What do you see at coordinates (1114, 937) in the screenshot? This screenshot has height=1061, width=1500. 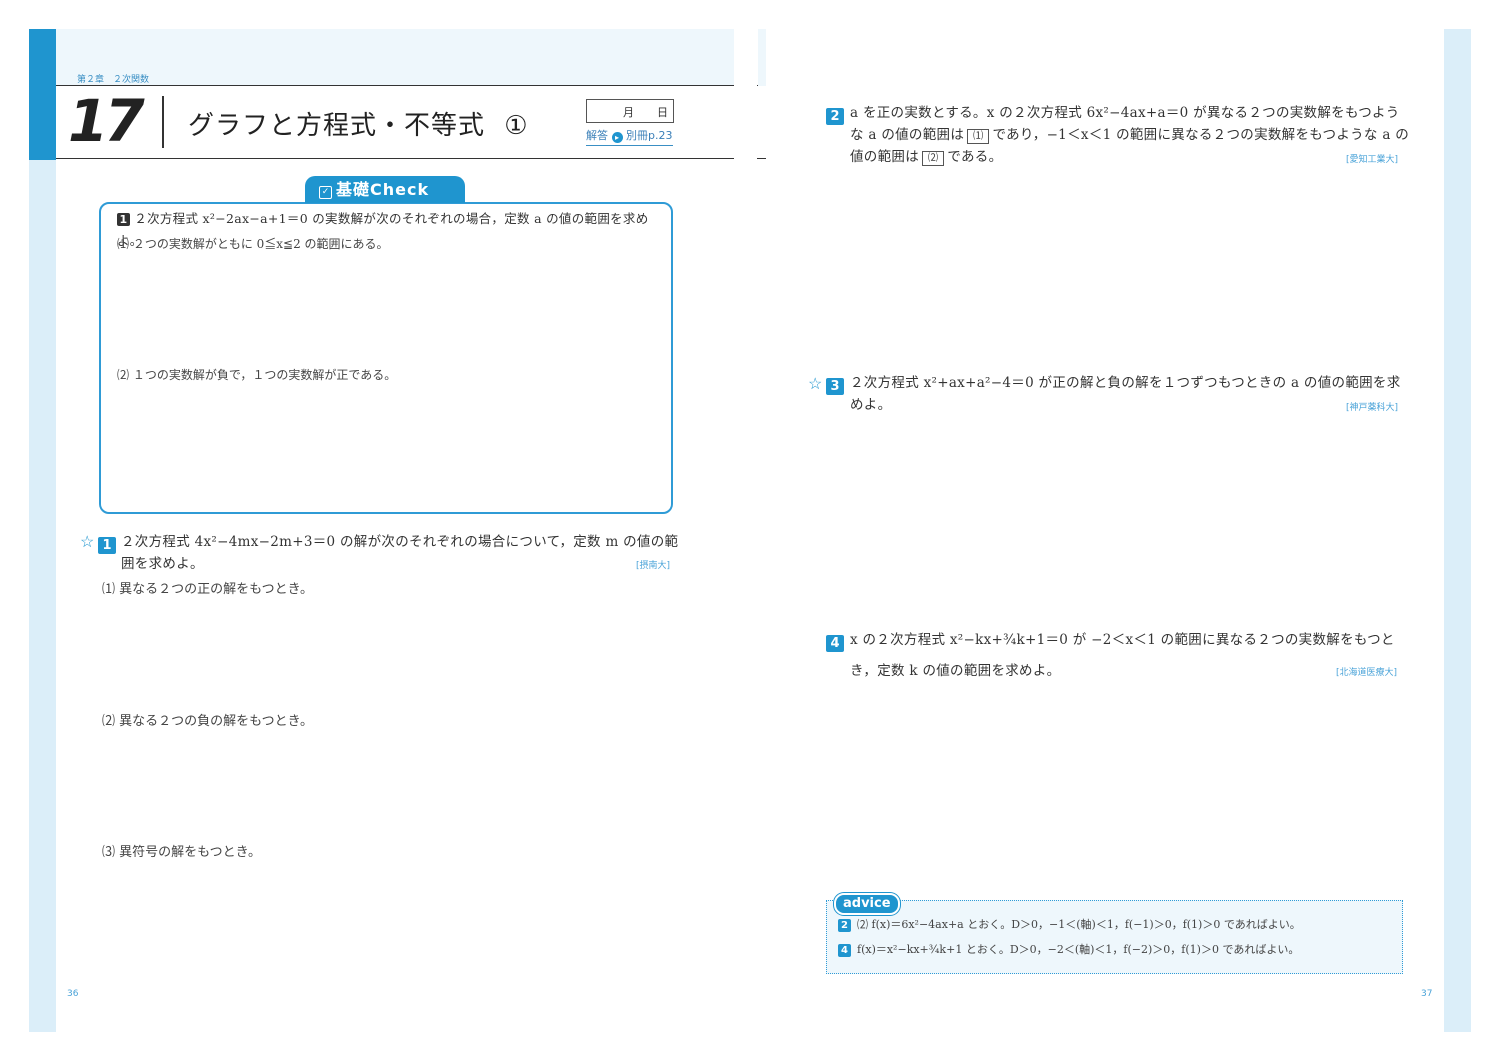 I see `advice-box` at bounding box center [1114, 937].